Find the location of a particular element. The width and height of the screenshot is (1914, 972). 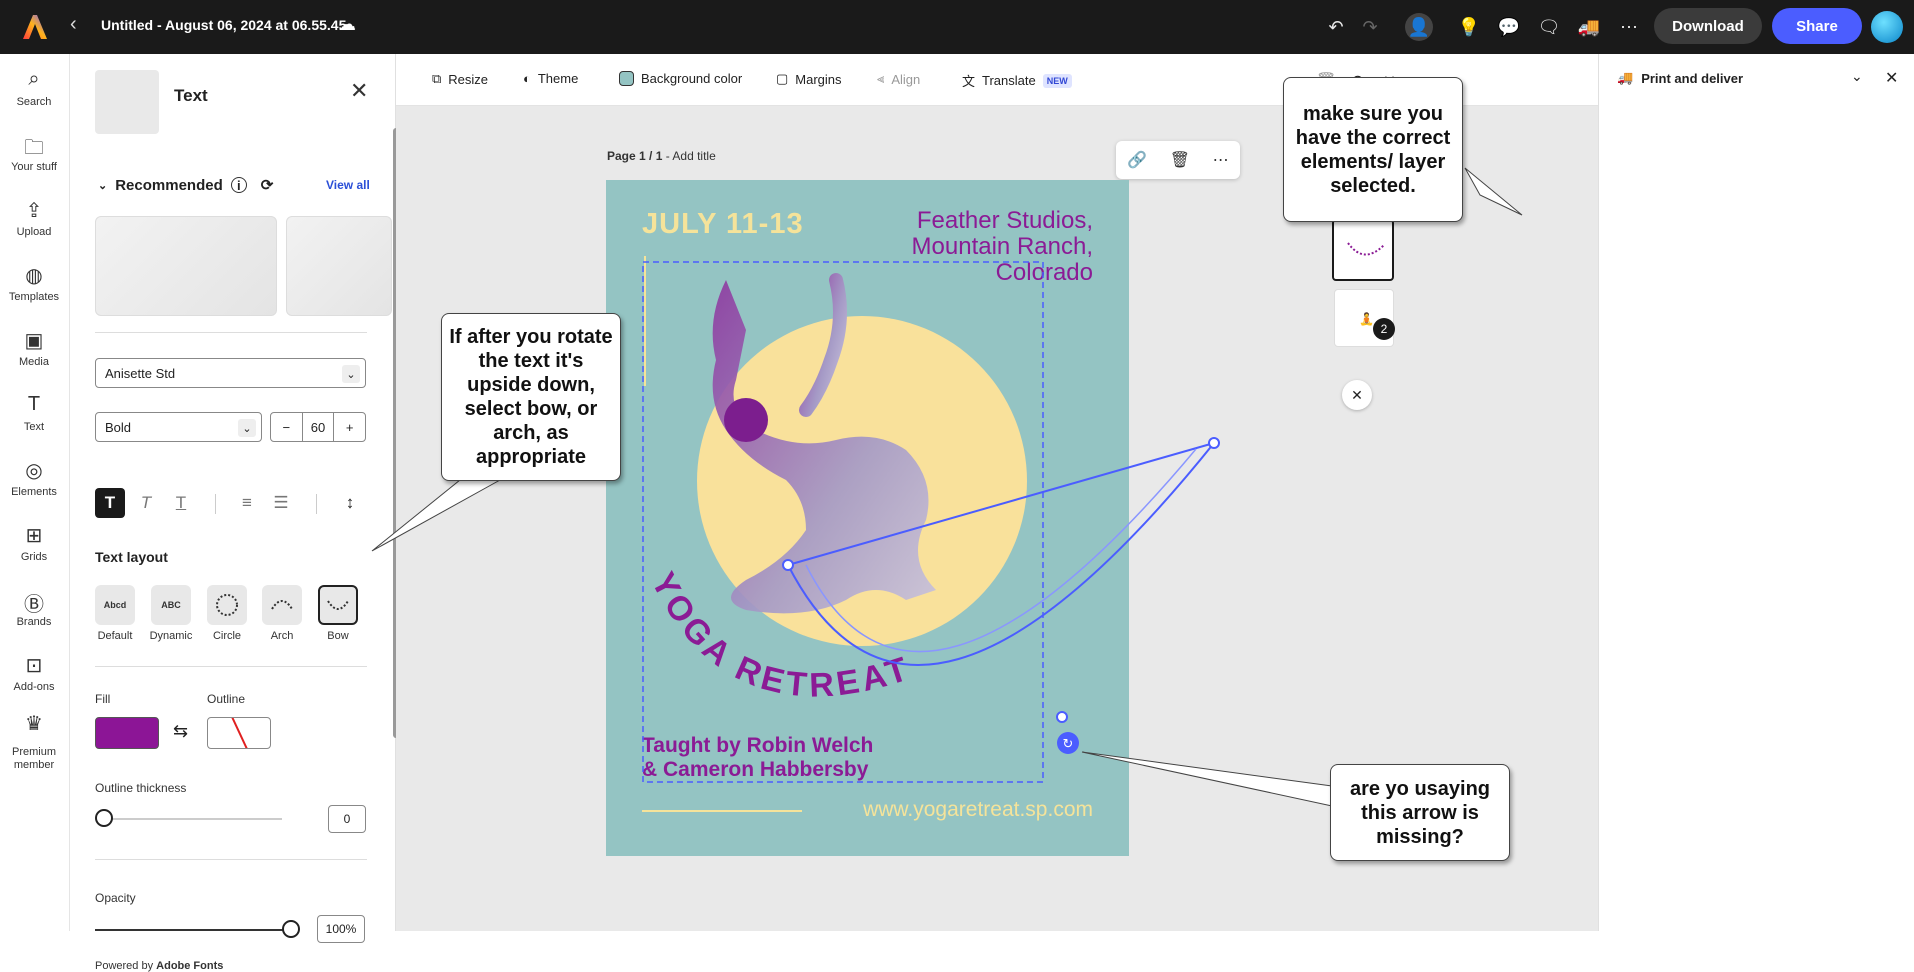

crown-icon: ♛ is located at coordinates (34, 724).